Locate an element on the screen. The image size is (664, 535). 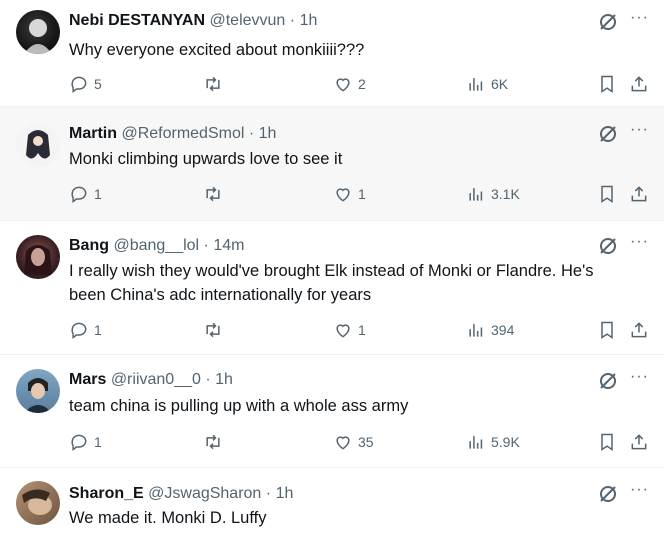
tweet-text: We made it. Monki D. Luffy is located at coordinates (168, 518).